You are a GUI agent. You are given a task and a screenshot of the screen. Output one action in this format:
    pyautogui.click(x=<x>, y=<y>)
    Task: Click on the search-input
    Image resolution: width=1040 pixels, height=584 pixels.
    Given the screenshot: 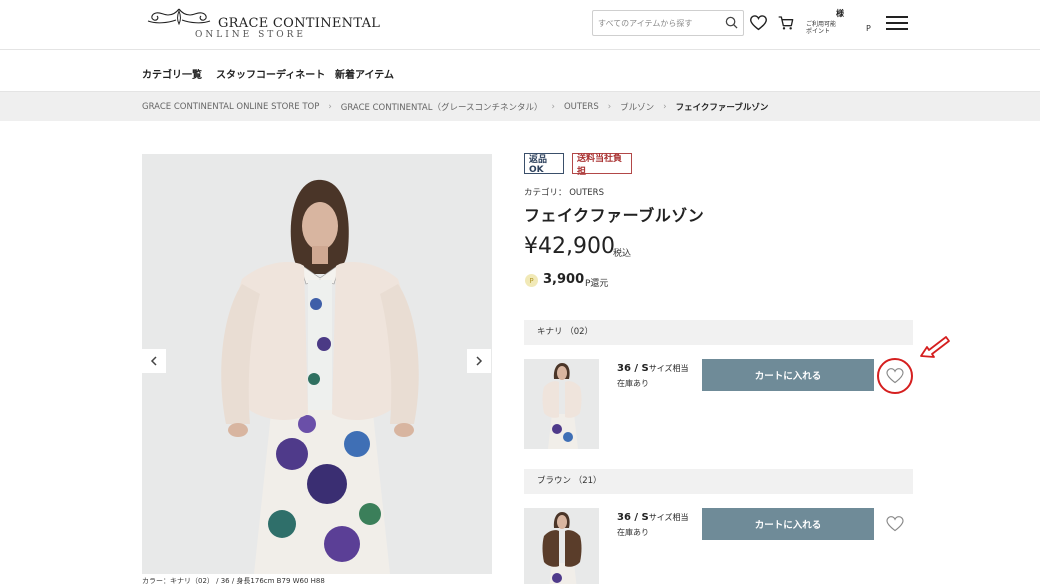 What is the action you would take?
    pyautogui.click(x=655, y=23)
    